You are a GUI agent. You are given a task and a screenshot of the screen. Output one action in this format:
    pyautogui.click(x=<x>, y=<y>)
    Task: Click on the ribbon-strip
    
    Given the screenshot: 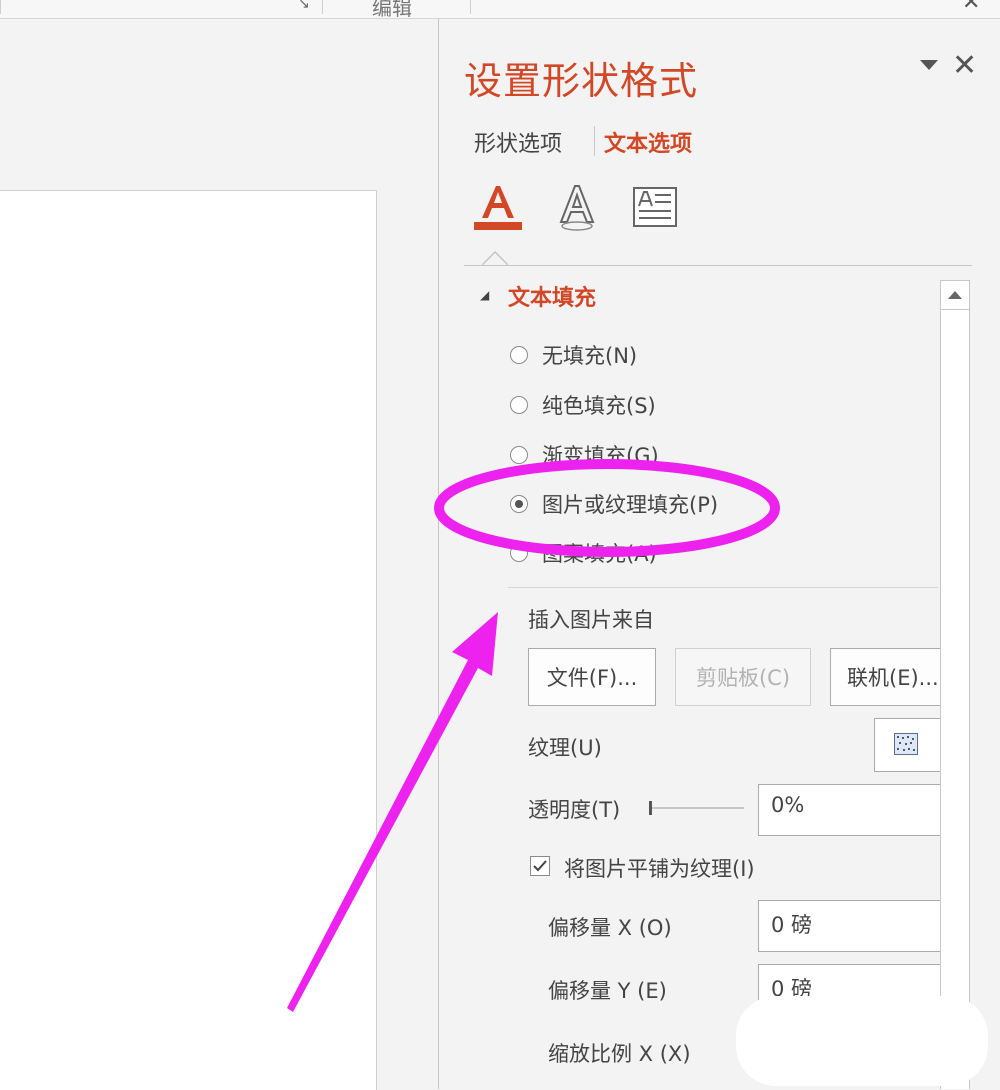 What is the action you would take?
    pyautogui.click(x=500, y=9)
    